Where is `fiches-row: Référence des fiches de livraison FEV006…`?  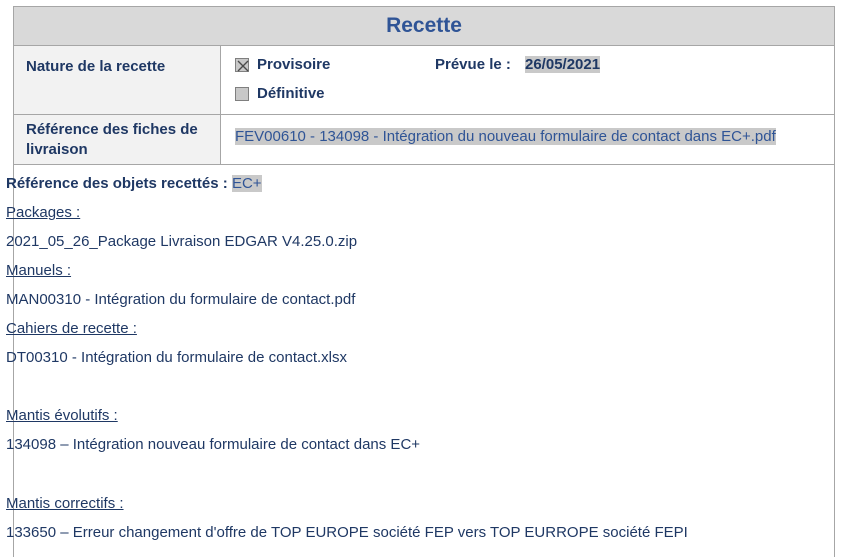
fiches-row: Référence des fiches de livraison FEV006… is located at coordinates (424, 140).